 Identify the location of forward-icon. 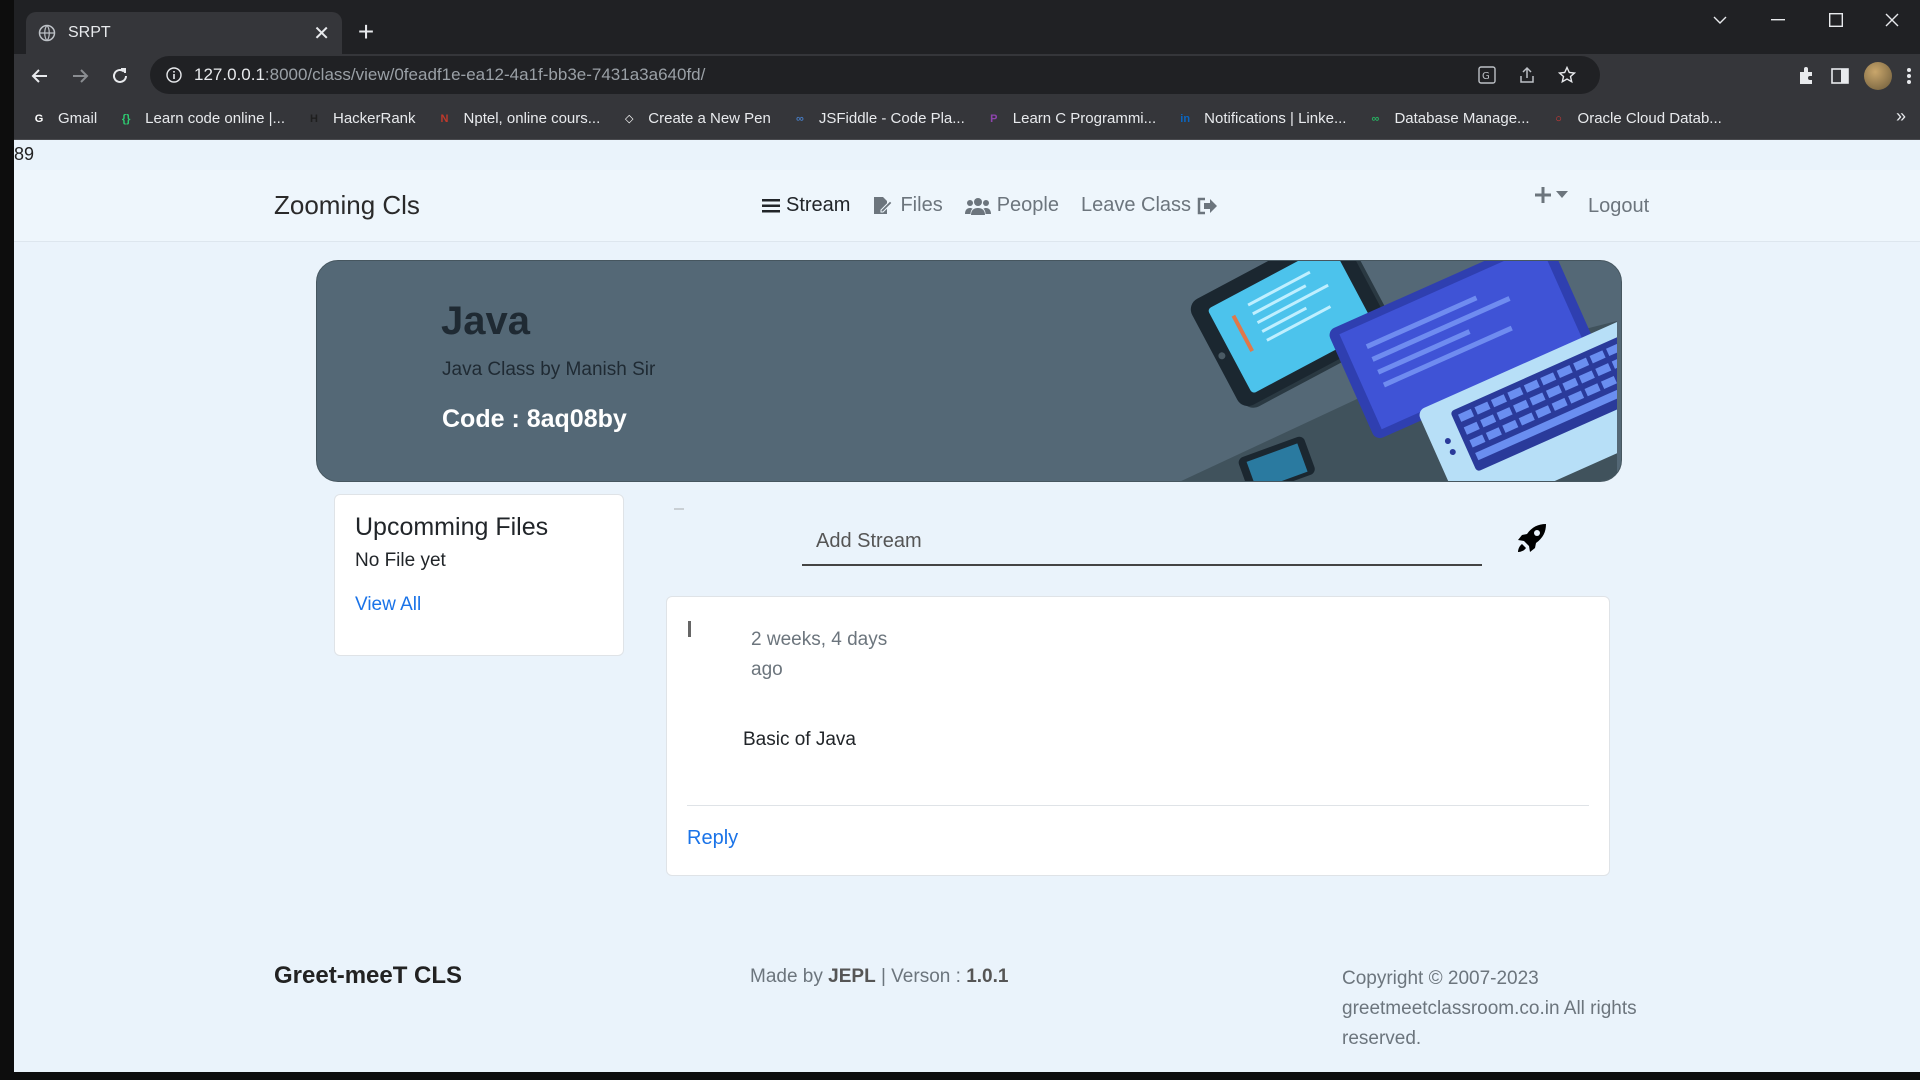
(80, 76).